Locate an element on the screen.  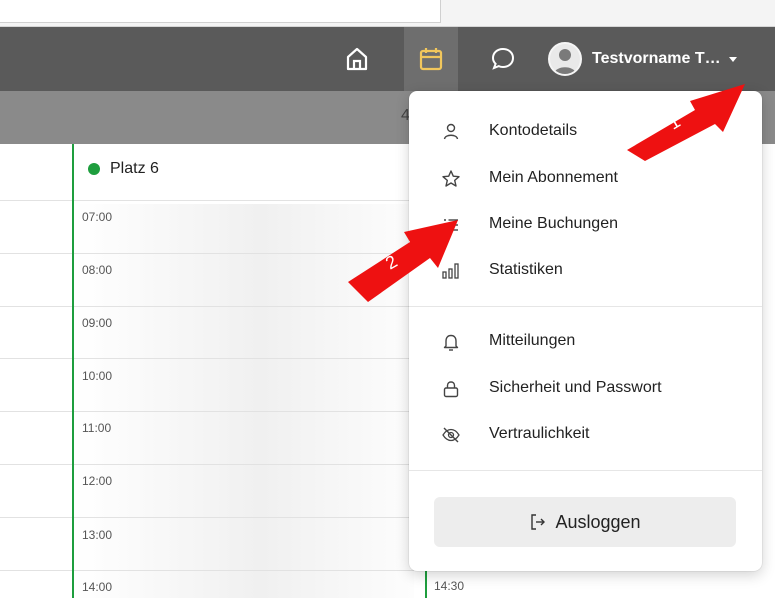
menu-item-label: Meine Buchungen is located at coordinates (553, 223).